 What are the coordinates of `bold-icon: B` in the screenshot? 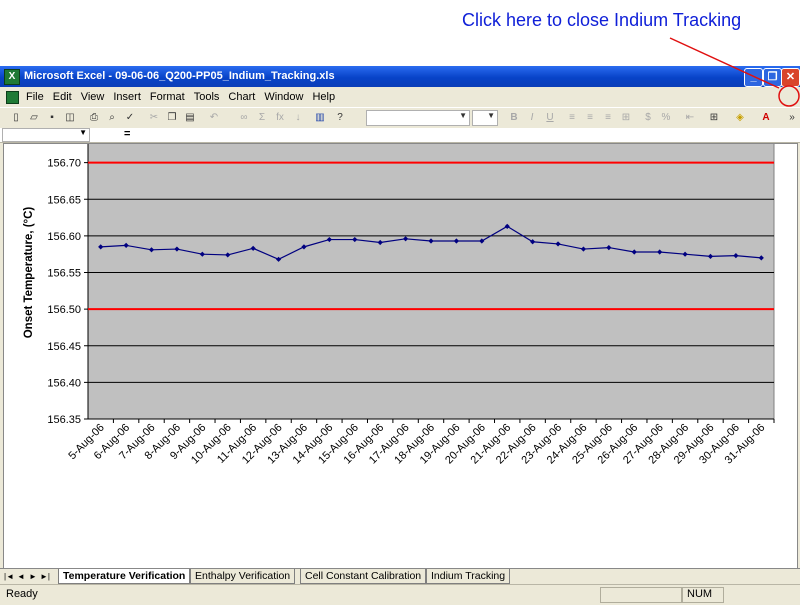 It's located at (514, 118).